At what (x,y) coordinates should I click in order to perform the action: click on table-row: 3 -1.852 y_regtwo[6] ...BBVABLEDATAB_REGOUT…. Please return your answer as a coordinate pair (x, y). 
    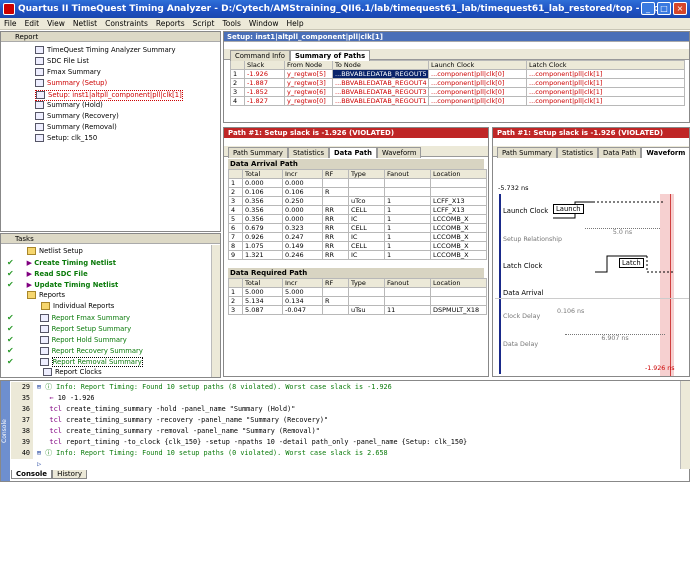
    Looking at the image, I should click on (457, 92).